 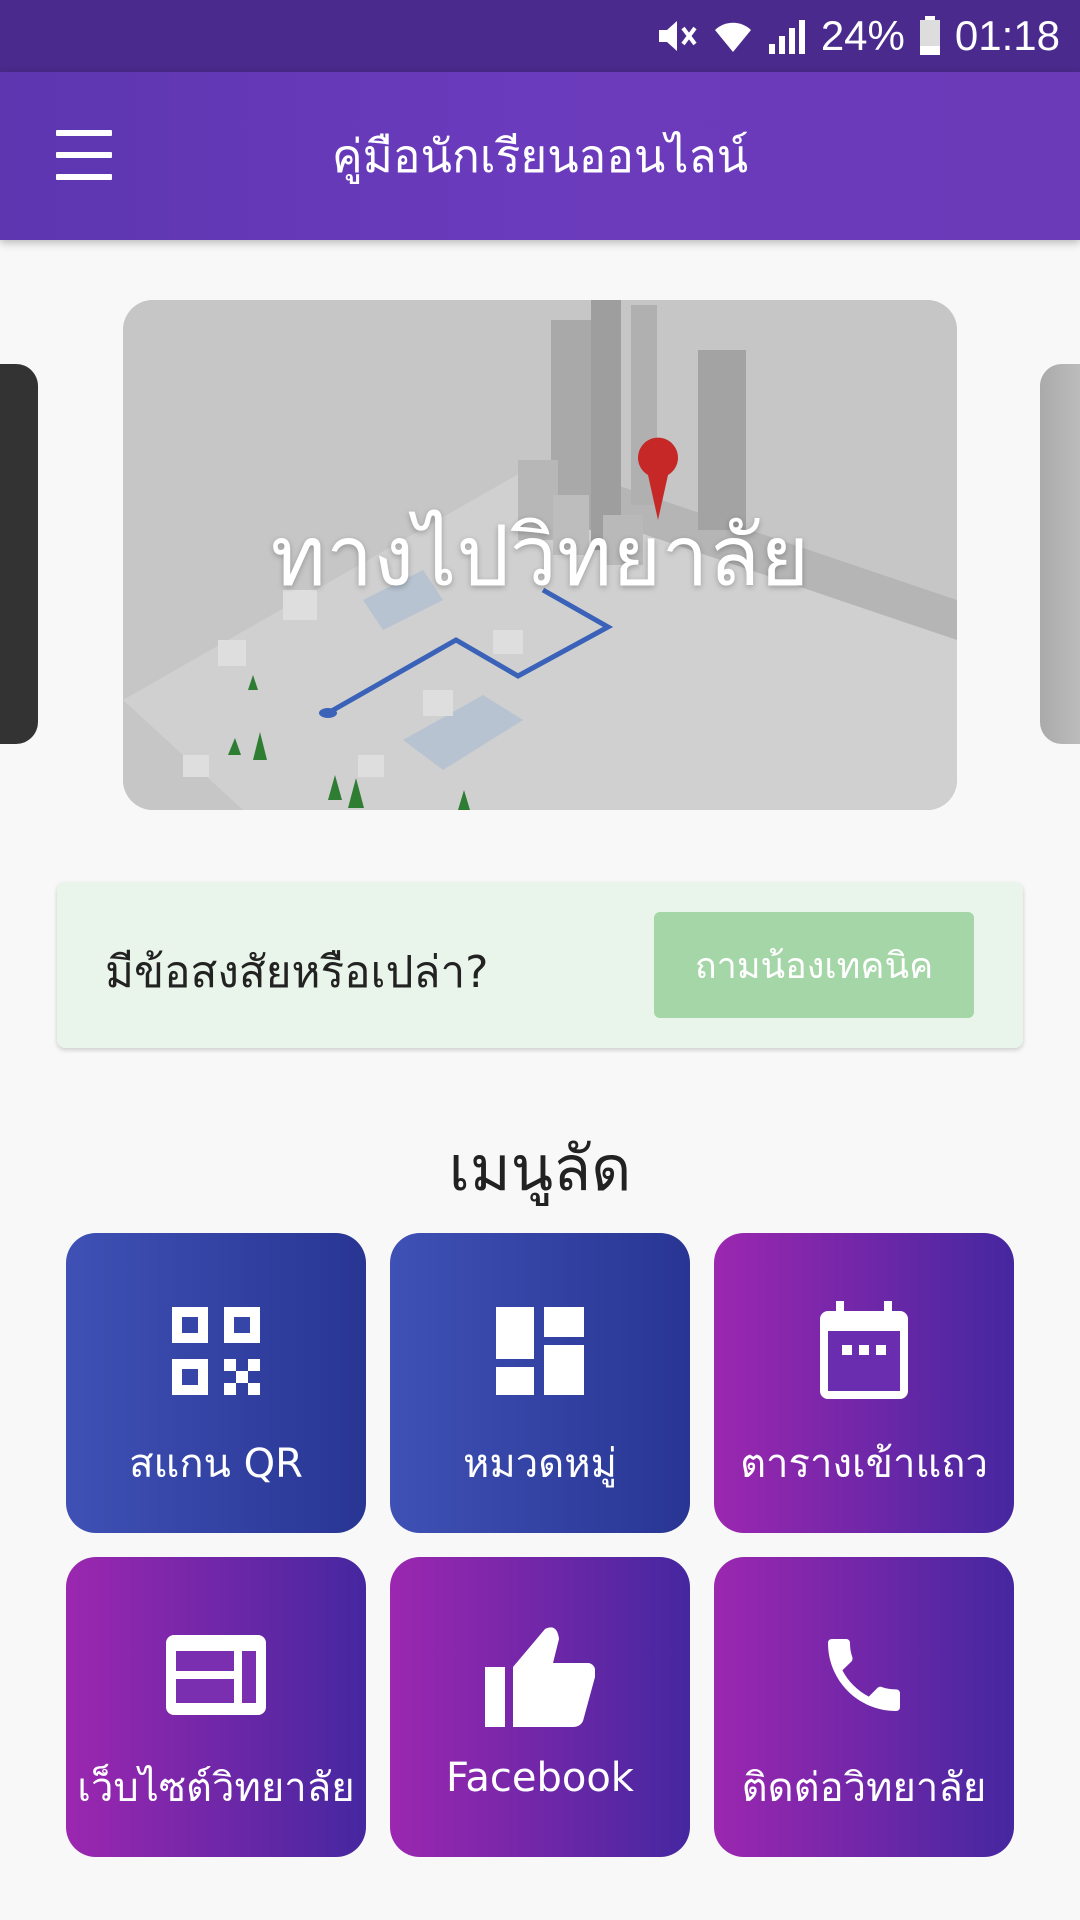 I want to click on status-bar: 24% 01:18, so click(x=540, y=36).